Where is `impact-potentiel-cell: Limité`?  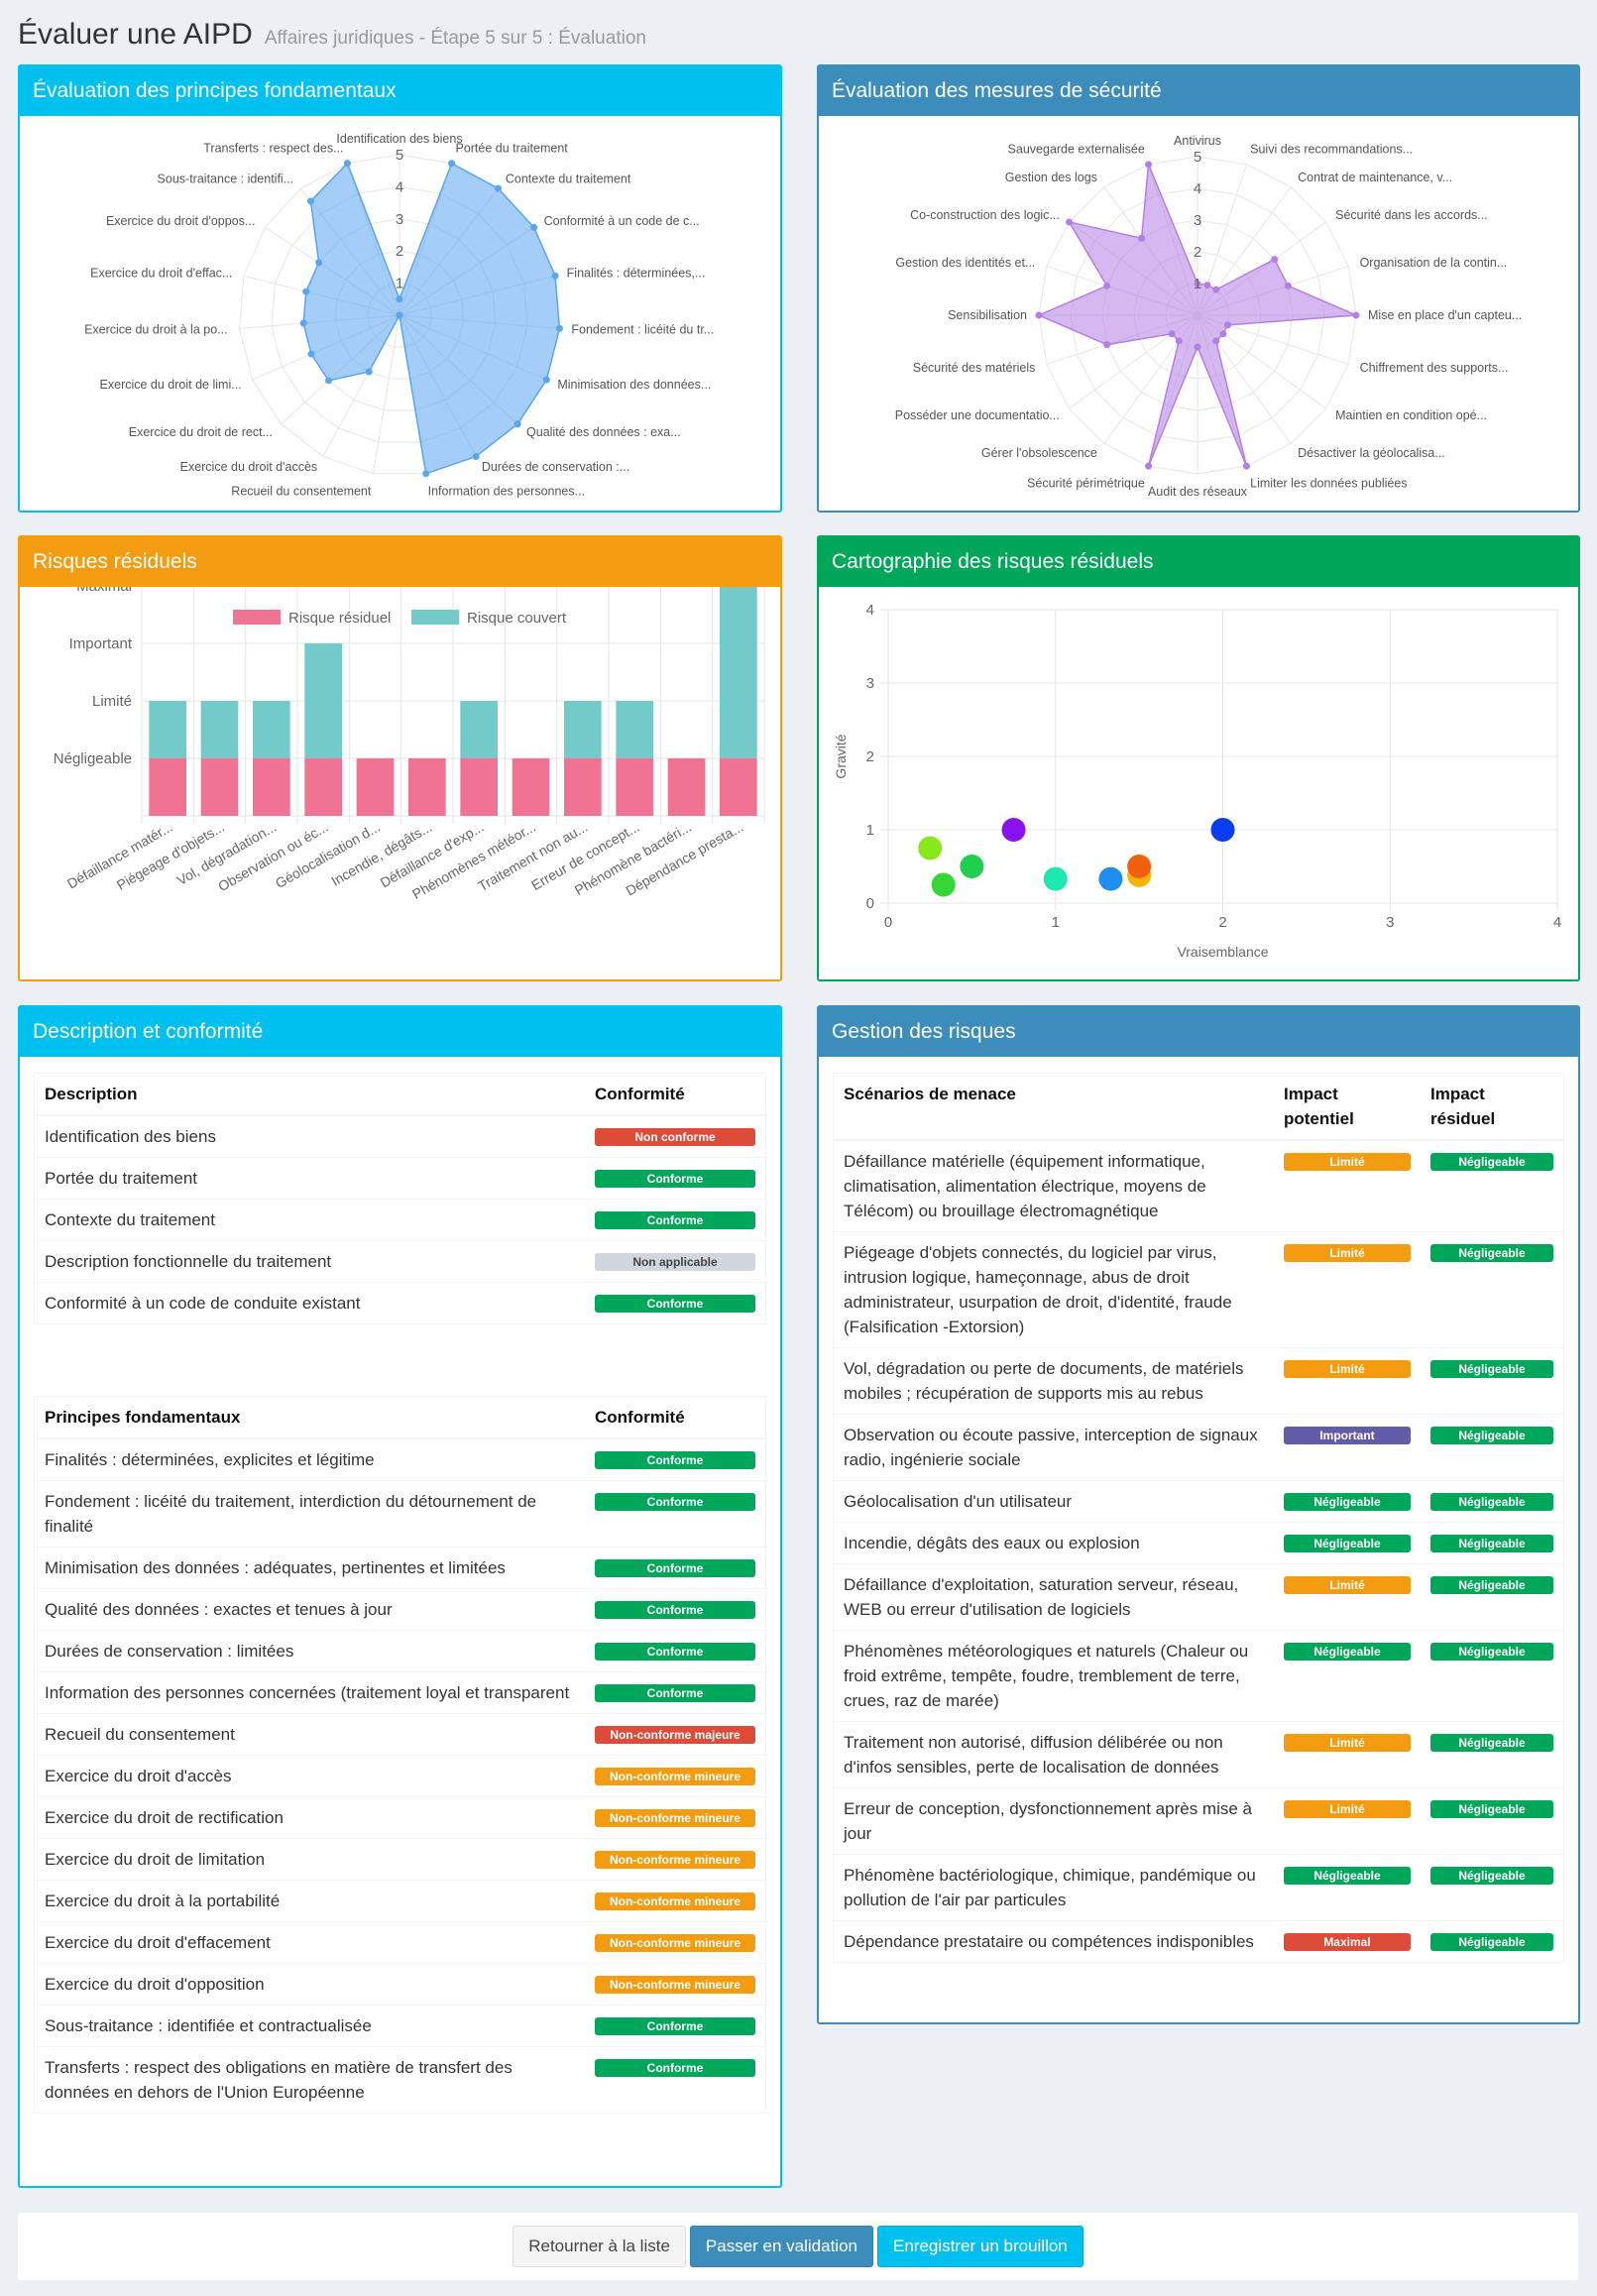 impact-potentiel-cell: Limité is located at coordinates (1347, 1185).